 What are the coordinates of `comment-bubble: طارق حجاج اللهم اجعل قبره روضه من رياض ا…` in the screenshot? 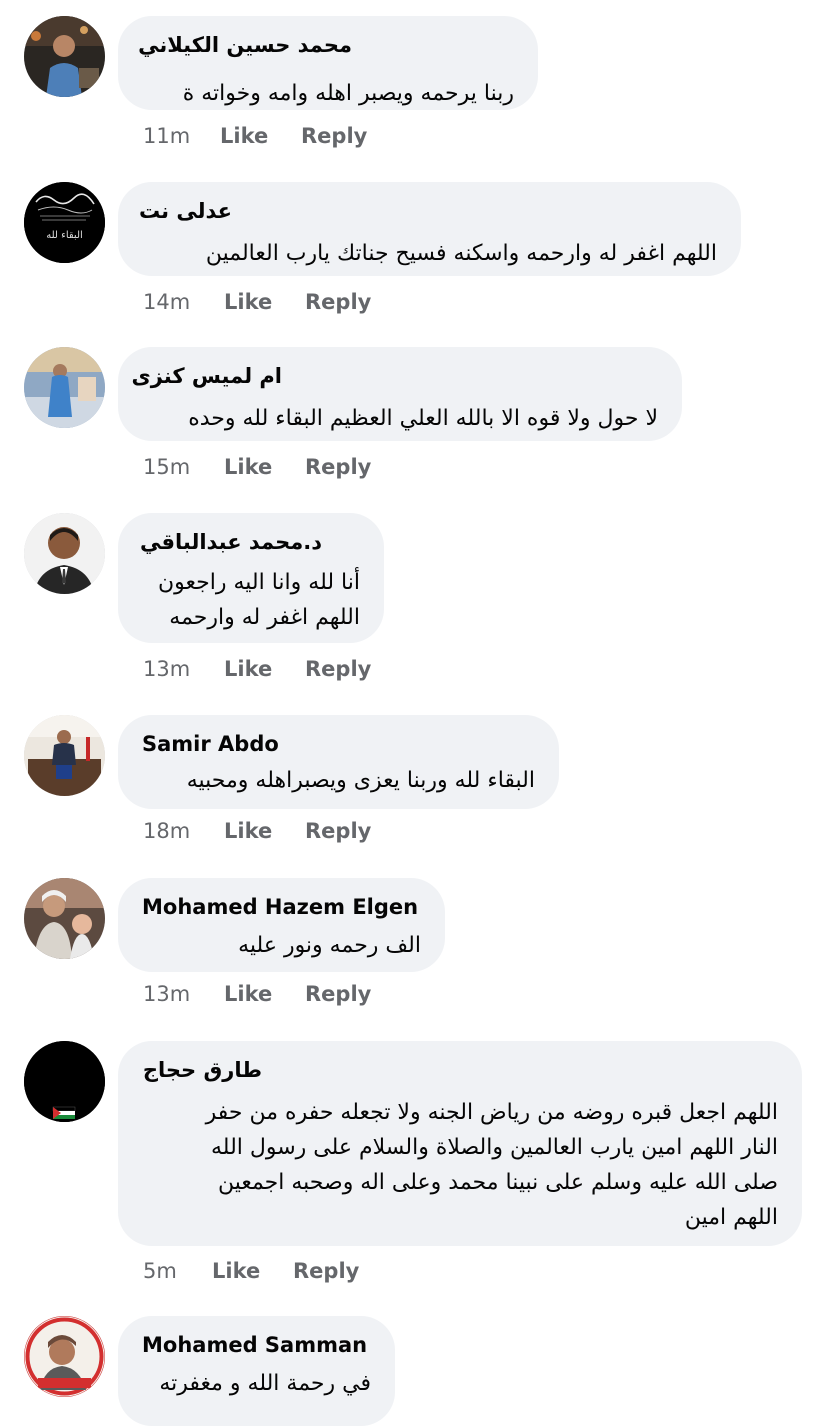 It's located at (460, 1143).